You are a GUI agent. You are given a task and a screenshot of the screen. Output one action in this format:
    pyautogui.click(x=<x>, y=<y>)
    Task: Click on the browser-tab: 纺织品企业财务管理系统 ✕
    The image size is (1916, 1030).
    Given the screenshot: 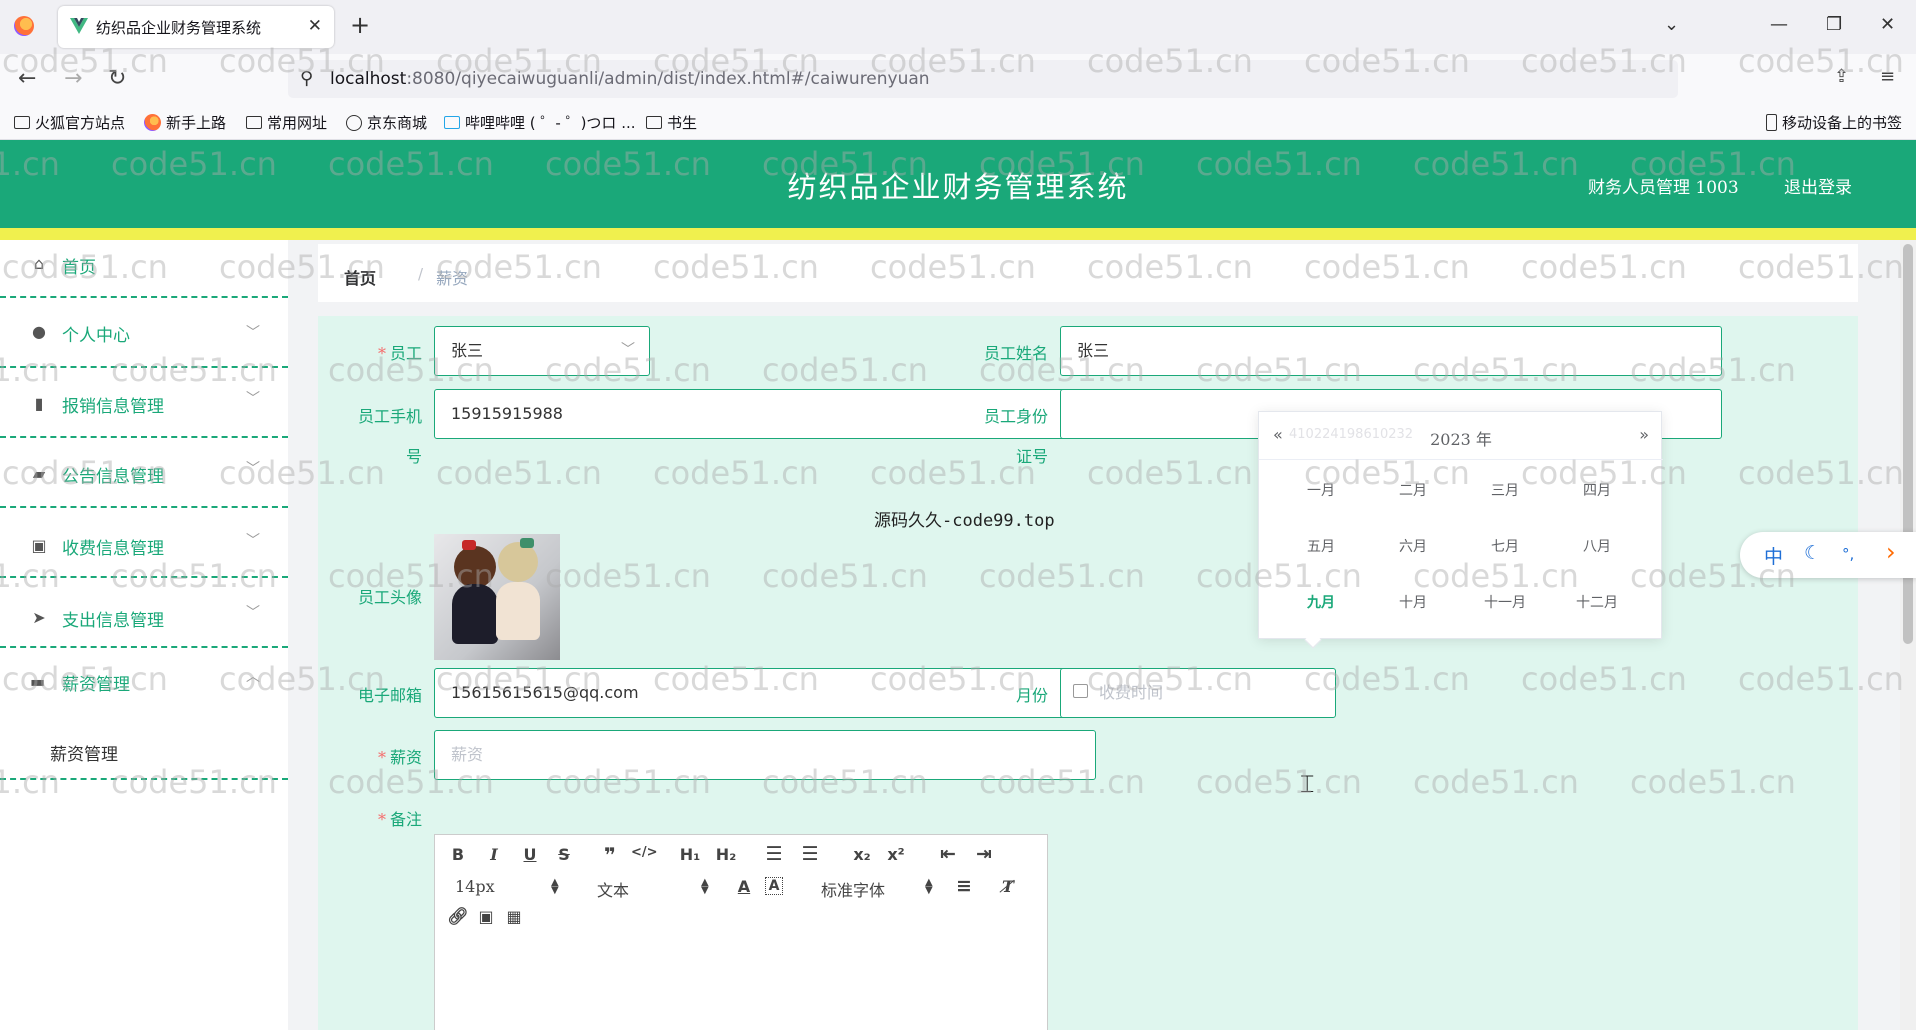 What is the action you would take?
    pyautogui.click(x=196, y=27)
    